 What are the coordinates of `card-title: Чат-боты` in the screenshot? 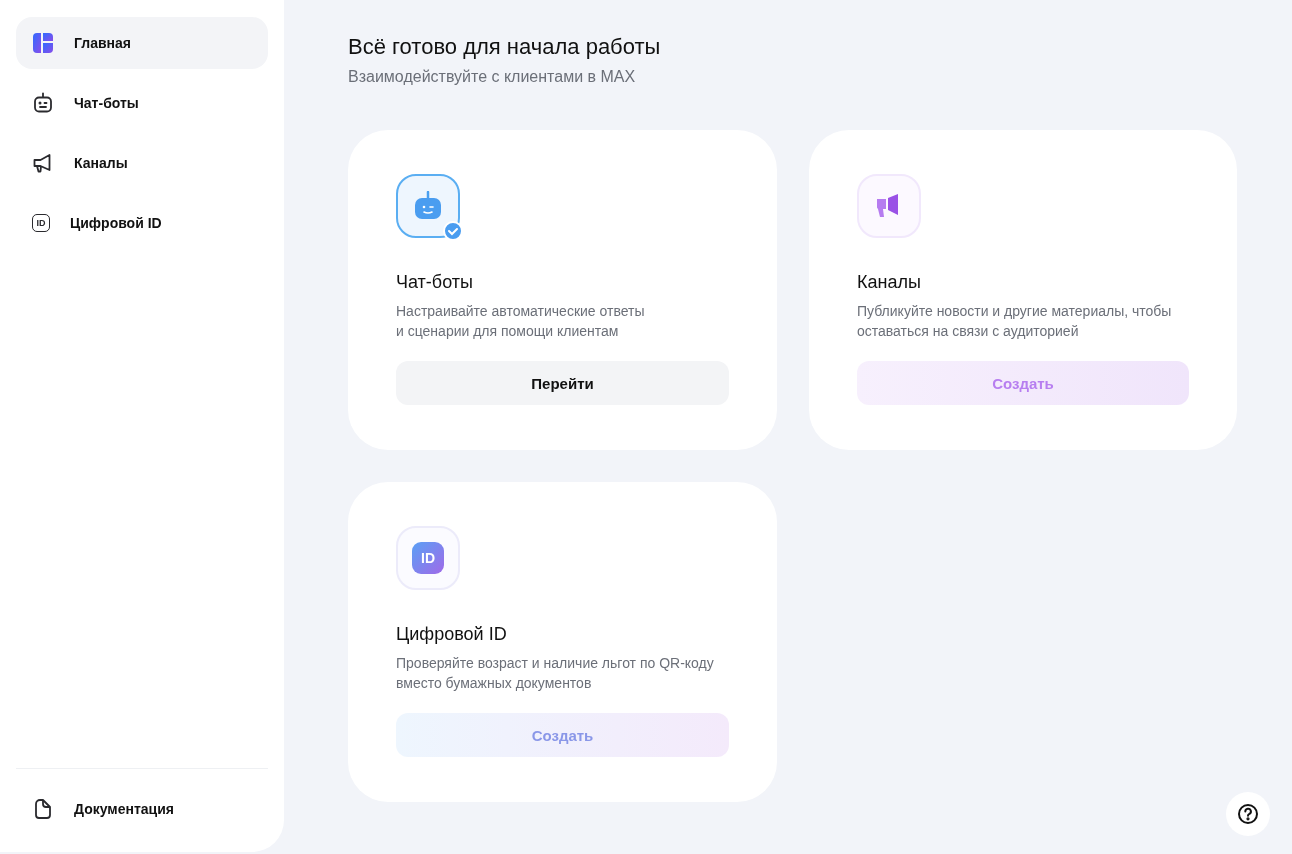 It's located at (435, 282).